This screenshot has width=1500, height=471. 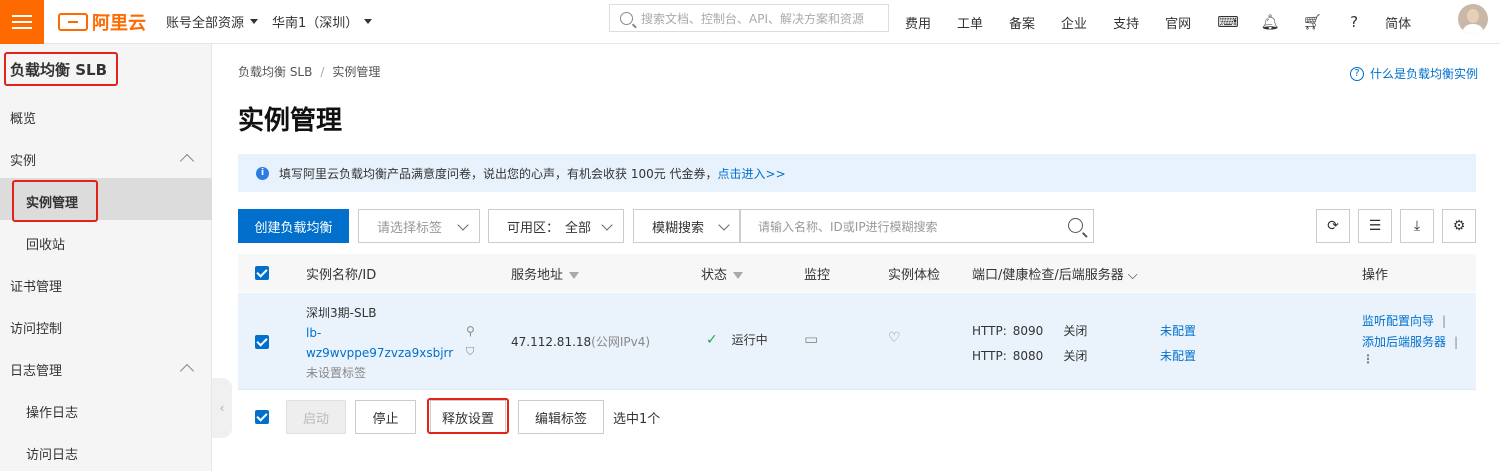 I want to click on settings-button: ⚙, so click(x=1459, y=226).